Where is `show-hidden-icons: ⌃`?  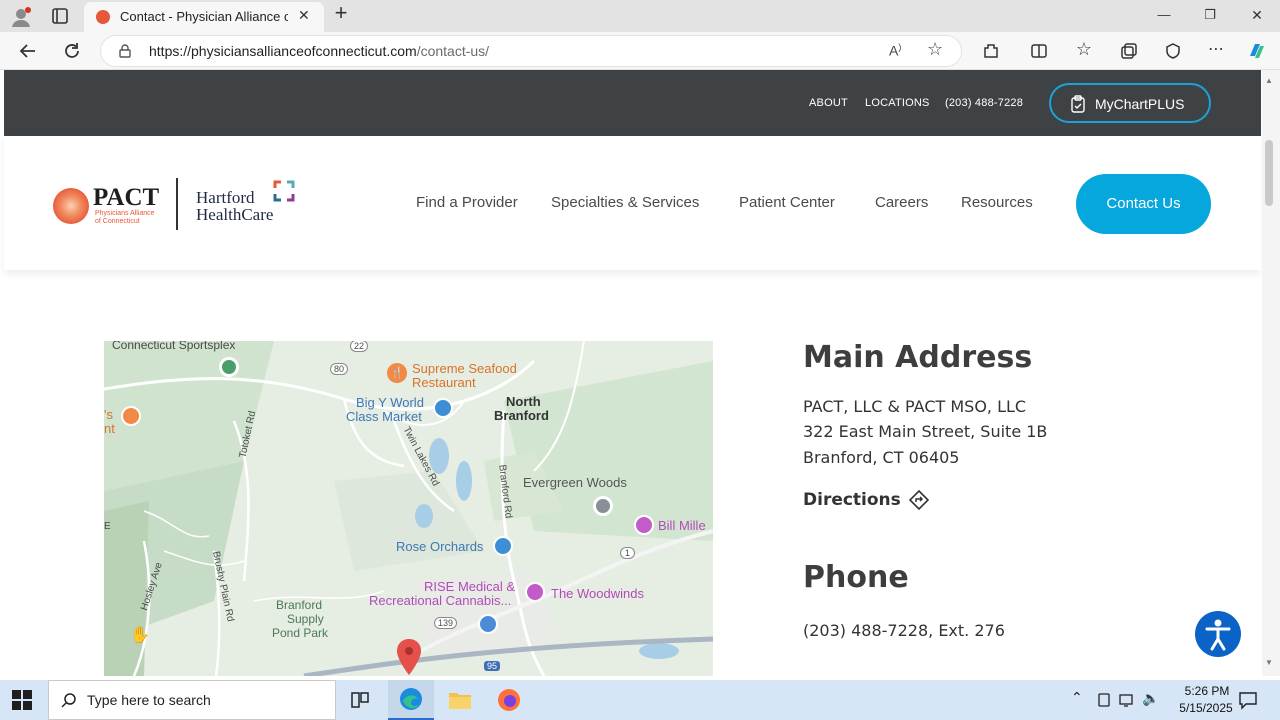
show-hidden-icons: ⌃ is located at coordinates (1077, 697).